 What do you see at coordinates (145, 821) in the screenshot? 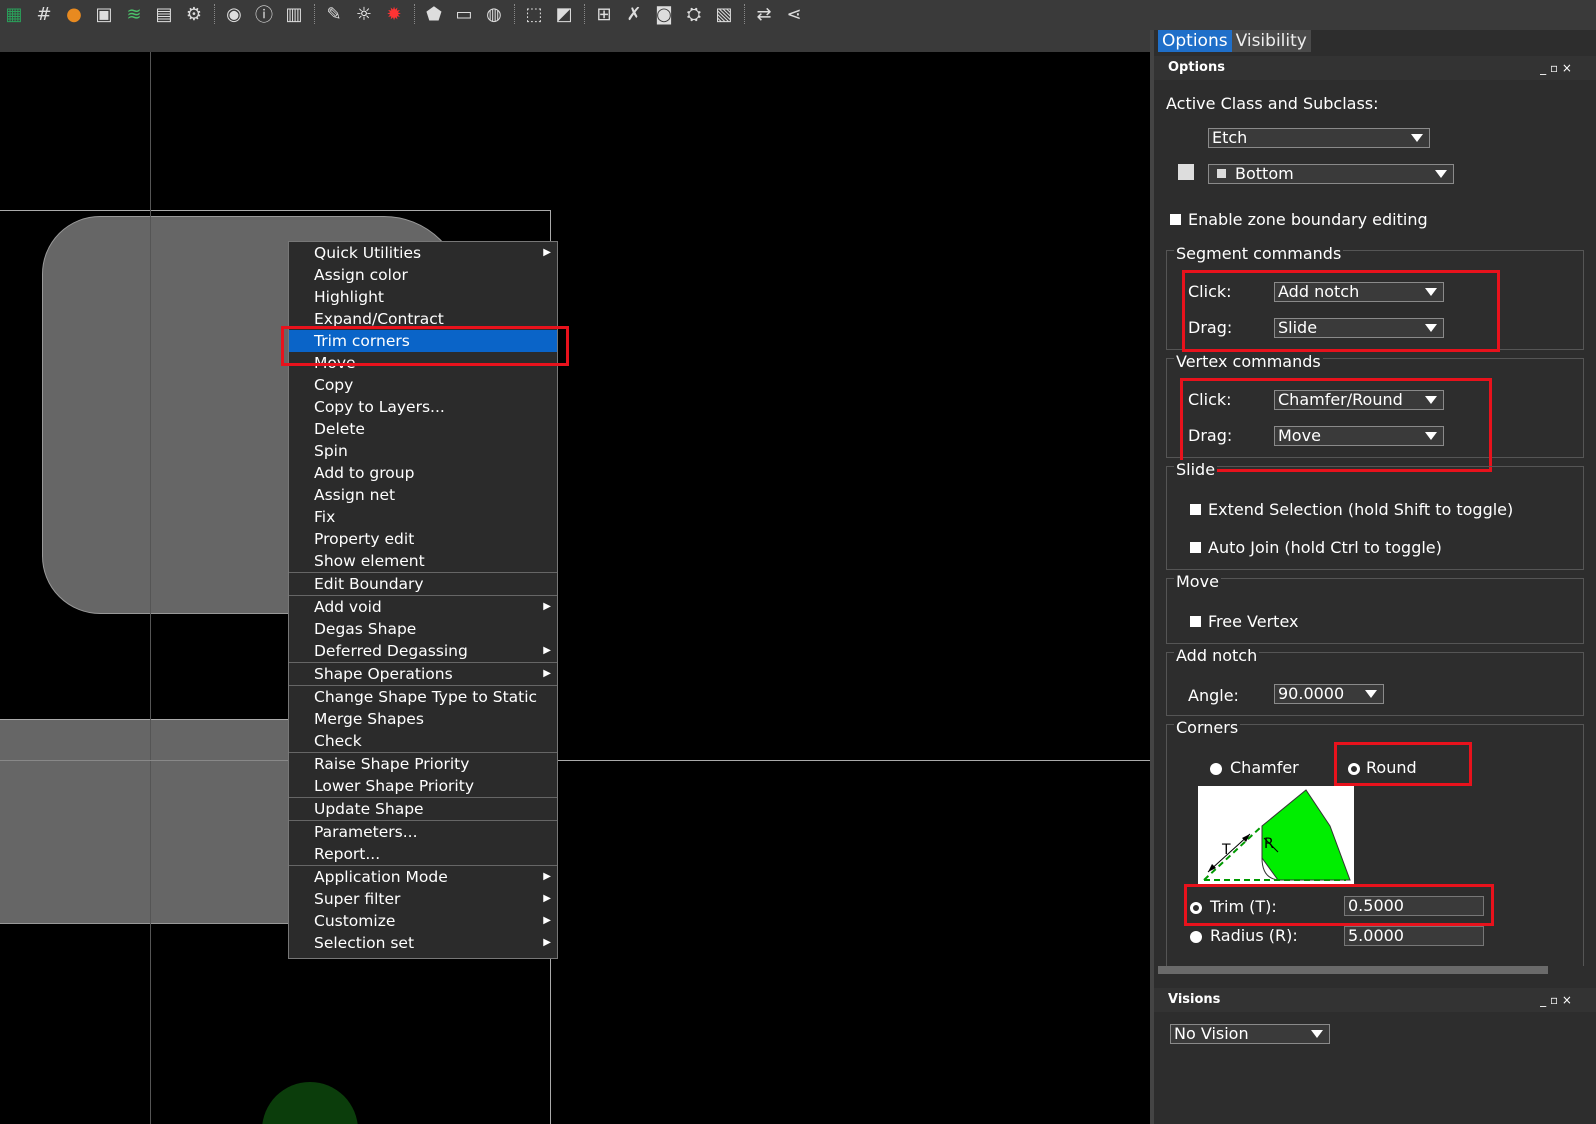
I see `lower-shape` at bounding box center [145, 821].